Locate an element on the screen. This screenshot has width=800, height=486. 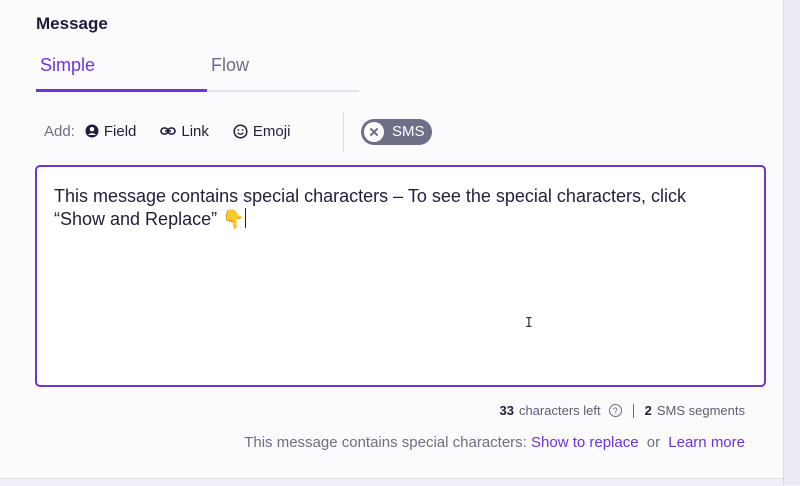
tab-simple: Simple is located at coordinates (67, 65).